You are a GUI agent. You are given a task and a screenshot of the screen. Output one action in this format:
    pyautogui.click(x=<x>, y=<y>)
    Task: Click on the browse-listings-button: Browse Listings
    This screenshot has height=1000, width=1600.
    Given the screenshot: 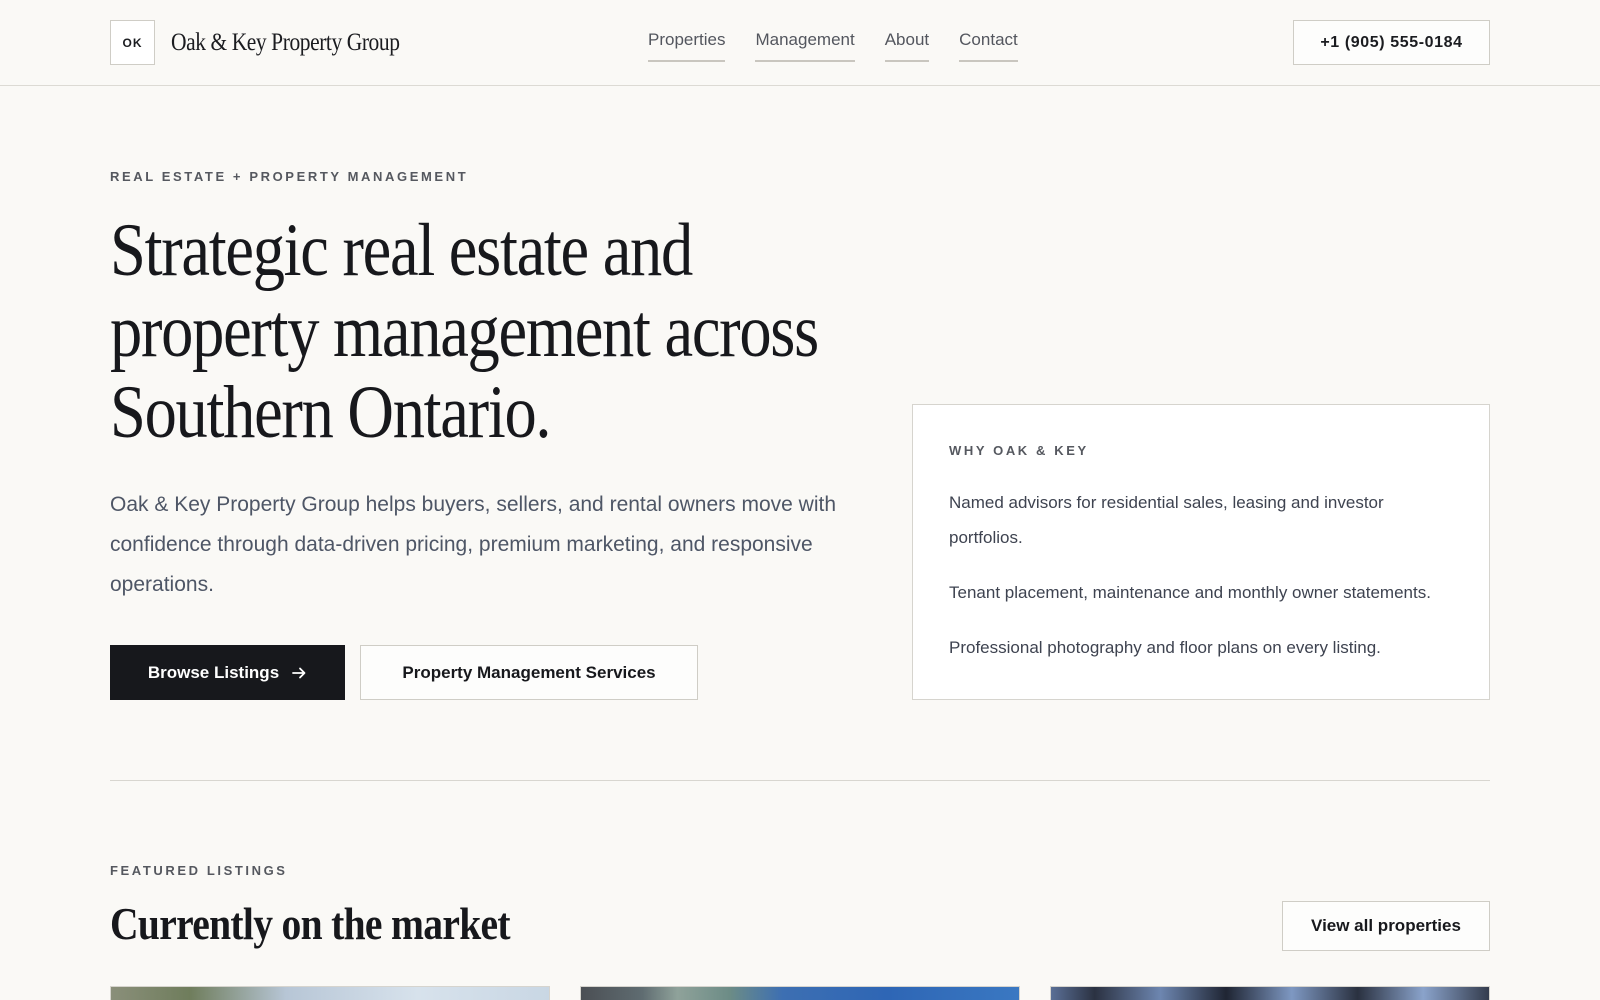 What is the action you would take?
    pyautogui.click(x=227, y=672)
    